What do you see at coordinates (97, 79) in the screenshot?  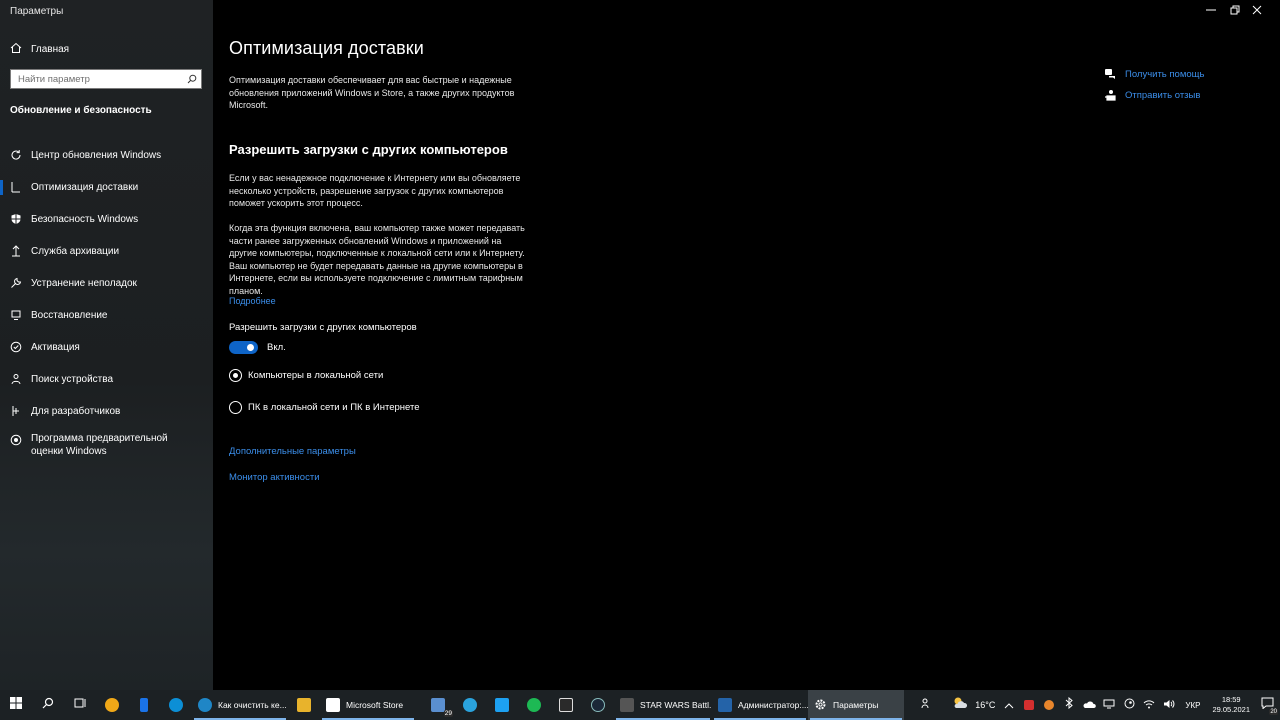 I see `search-input` at bounding box center [97, 79].